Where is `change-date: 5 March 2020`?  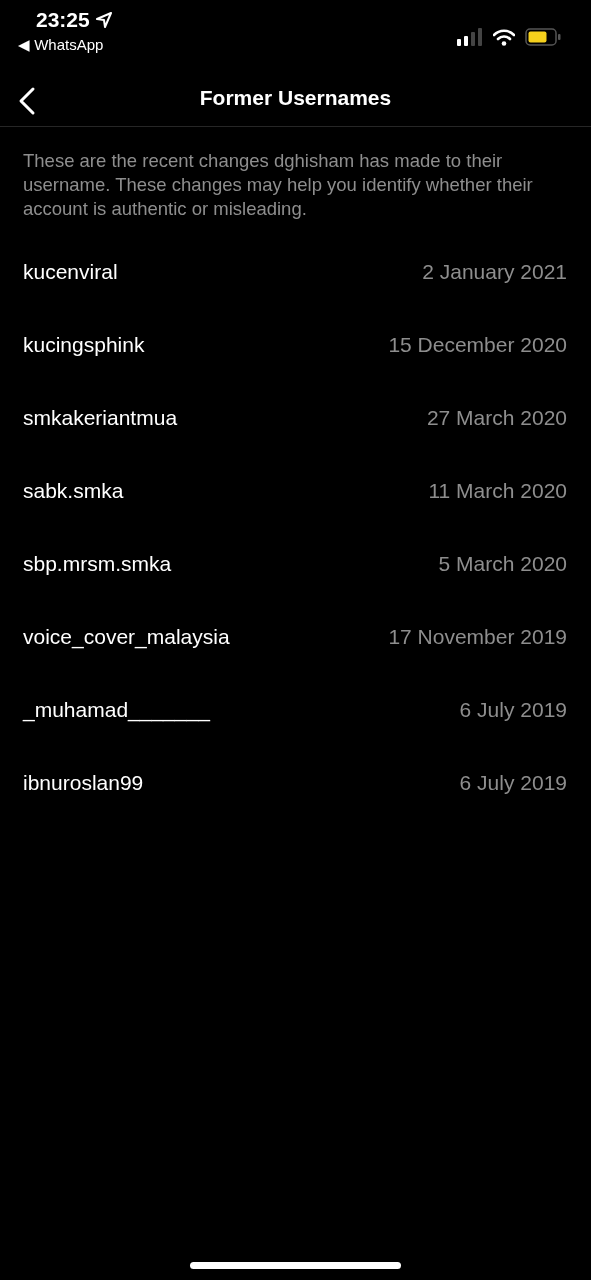 change-date: 5 March 2020 is located at coordinates (502, 563).